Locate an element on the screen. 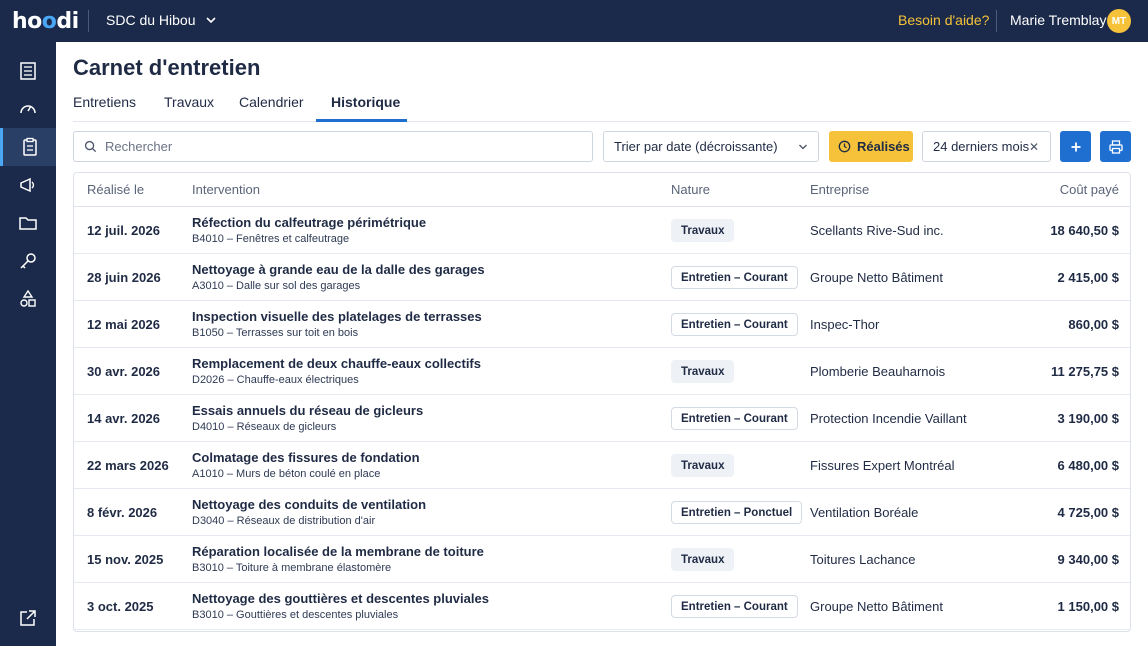 The width and height of the screenshot is (1148, 646). clock-check-icon is located at coordinates (844, 146).